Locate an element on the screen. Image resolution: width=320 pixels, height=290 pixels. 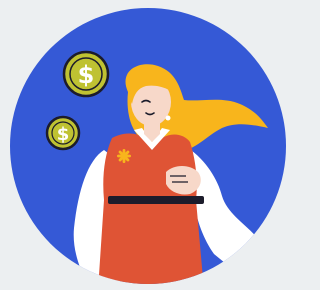
coin-large: $ is located at coordinates (86, 74).